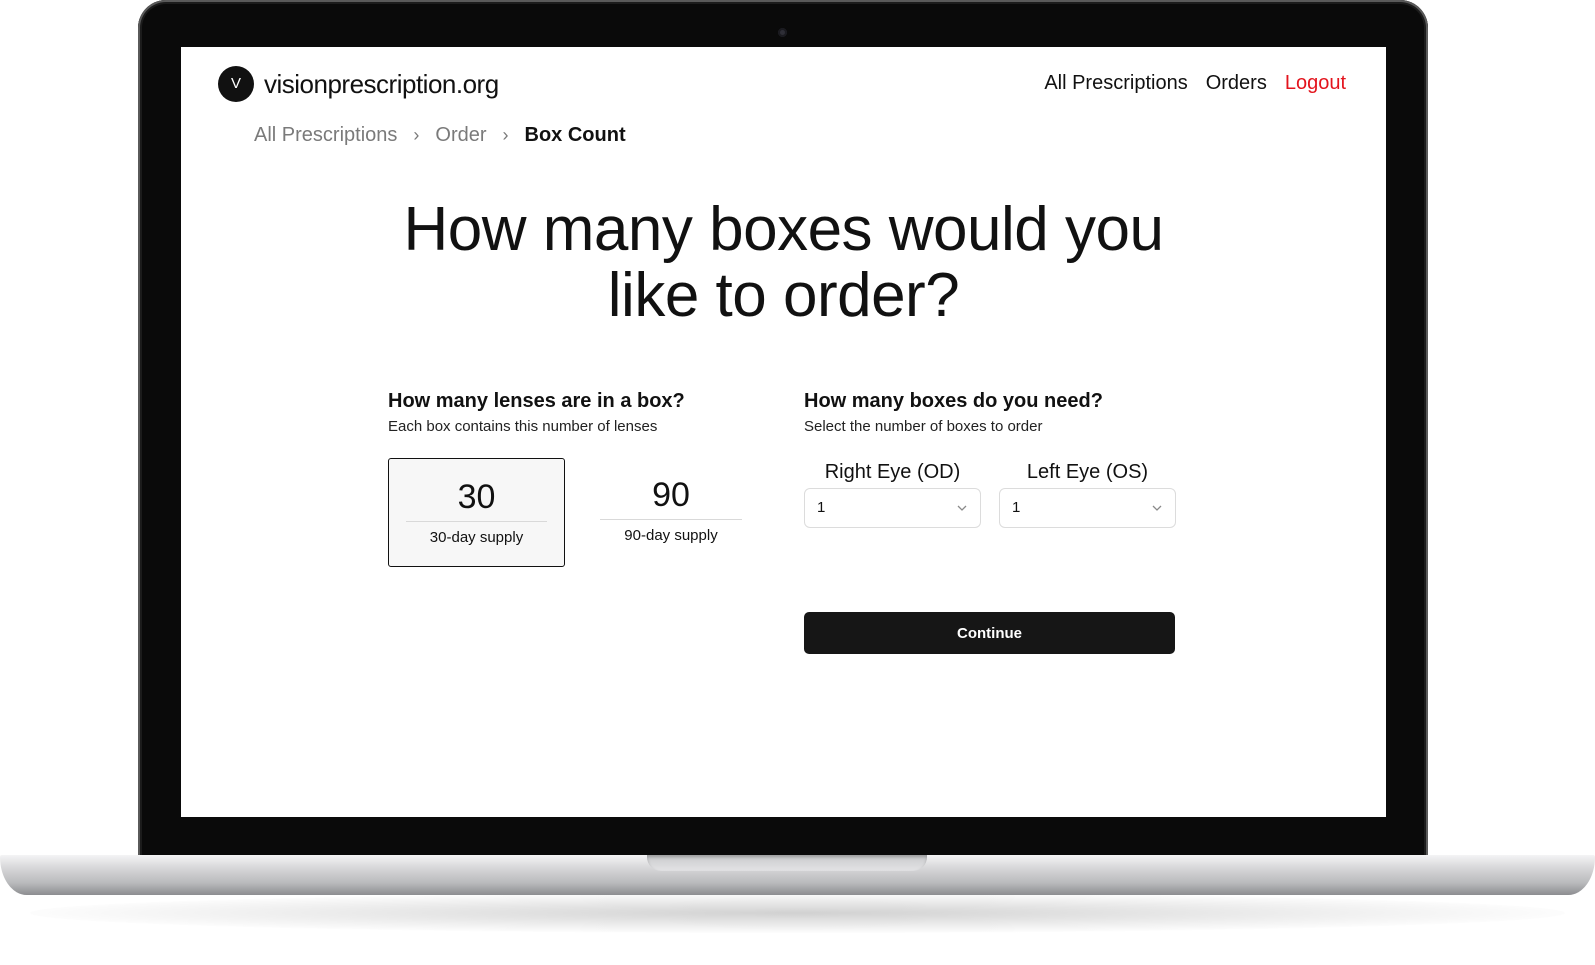 The height and width of the screenshot is (965, 1595). Describe the element at coordinates (821, 507) in the screenshot. I see `right-eye-box-value: 1` at that location.